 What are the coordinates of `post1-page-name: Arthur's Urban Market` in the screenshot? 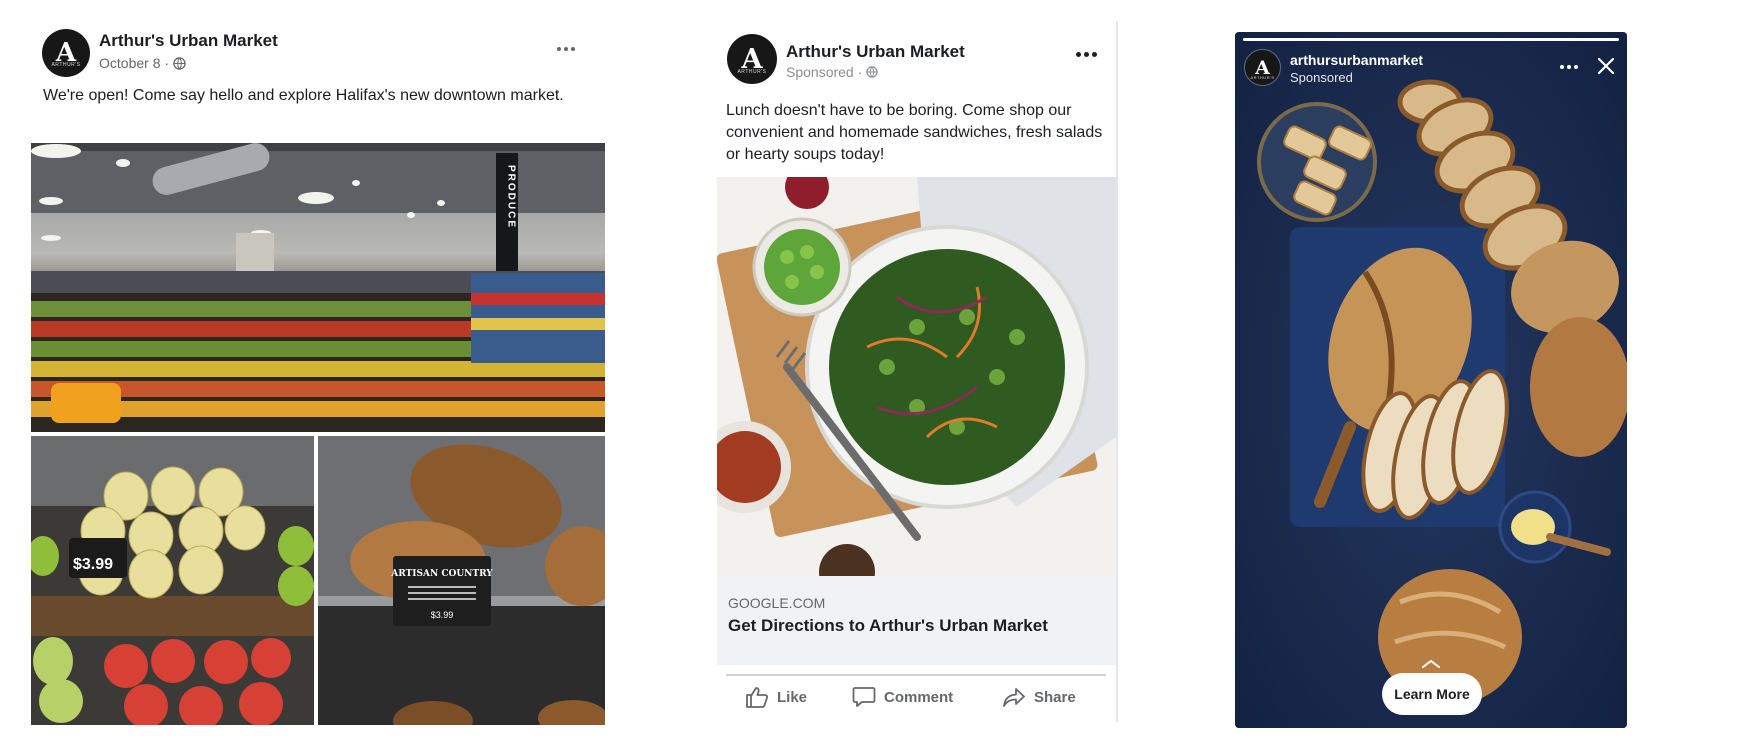 It's located at (188, 41).